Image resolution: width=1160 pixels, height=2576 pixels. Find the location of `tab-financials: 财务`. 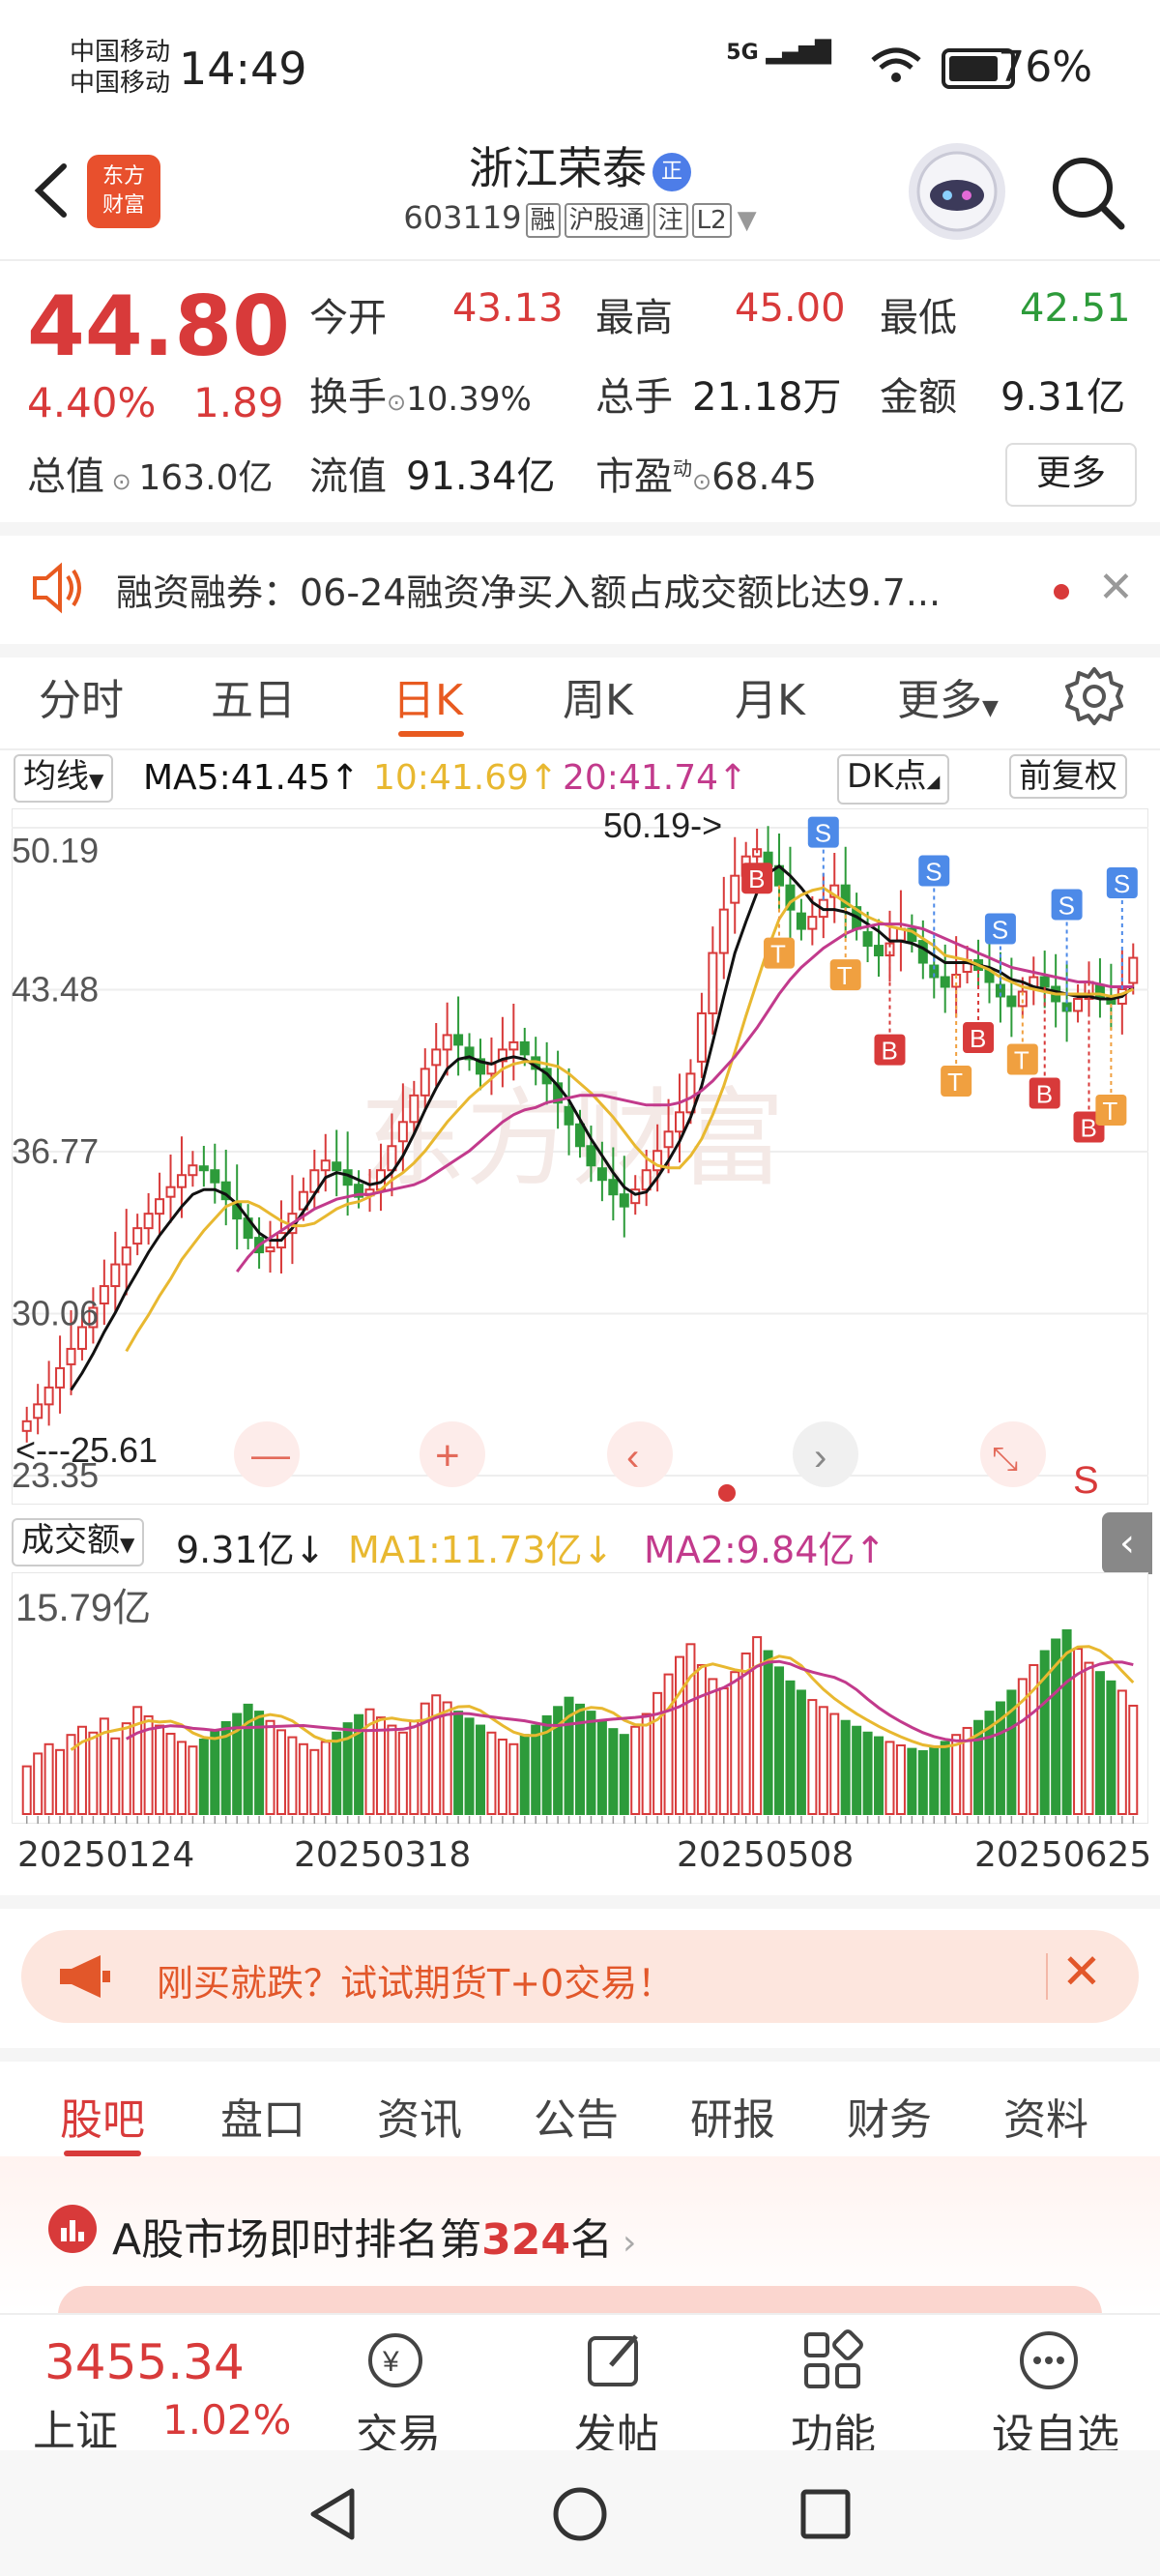

tab-financials: 财务 is located at coordinates (889, 2116).